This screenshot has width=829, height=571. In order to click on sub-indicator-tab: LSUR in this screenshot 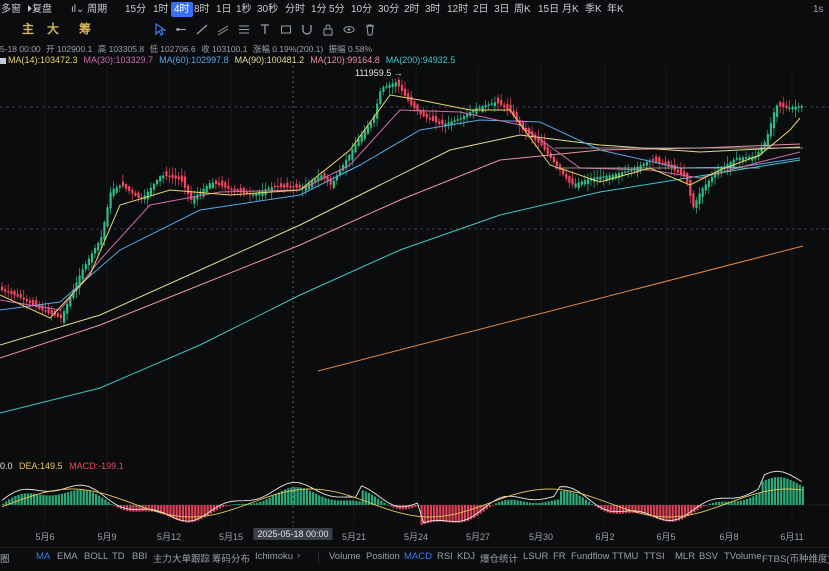, I will do `click(535, 556)`.